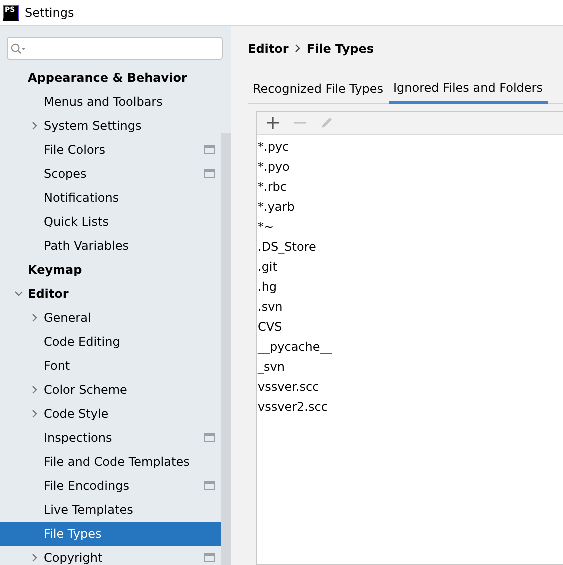  I want to click on tree-item: Notifications, so click(110, 198).